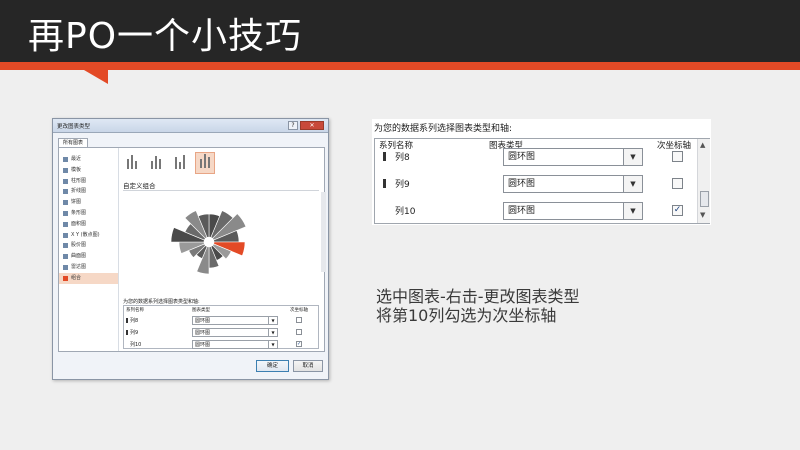  I want to click on slide-header: 再PO一个小技巧, so click(400, 31).